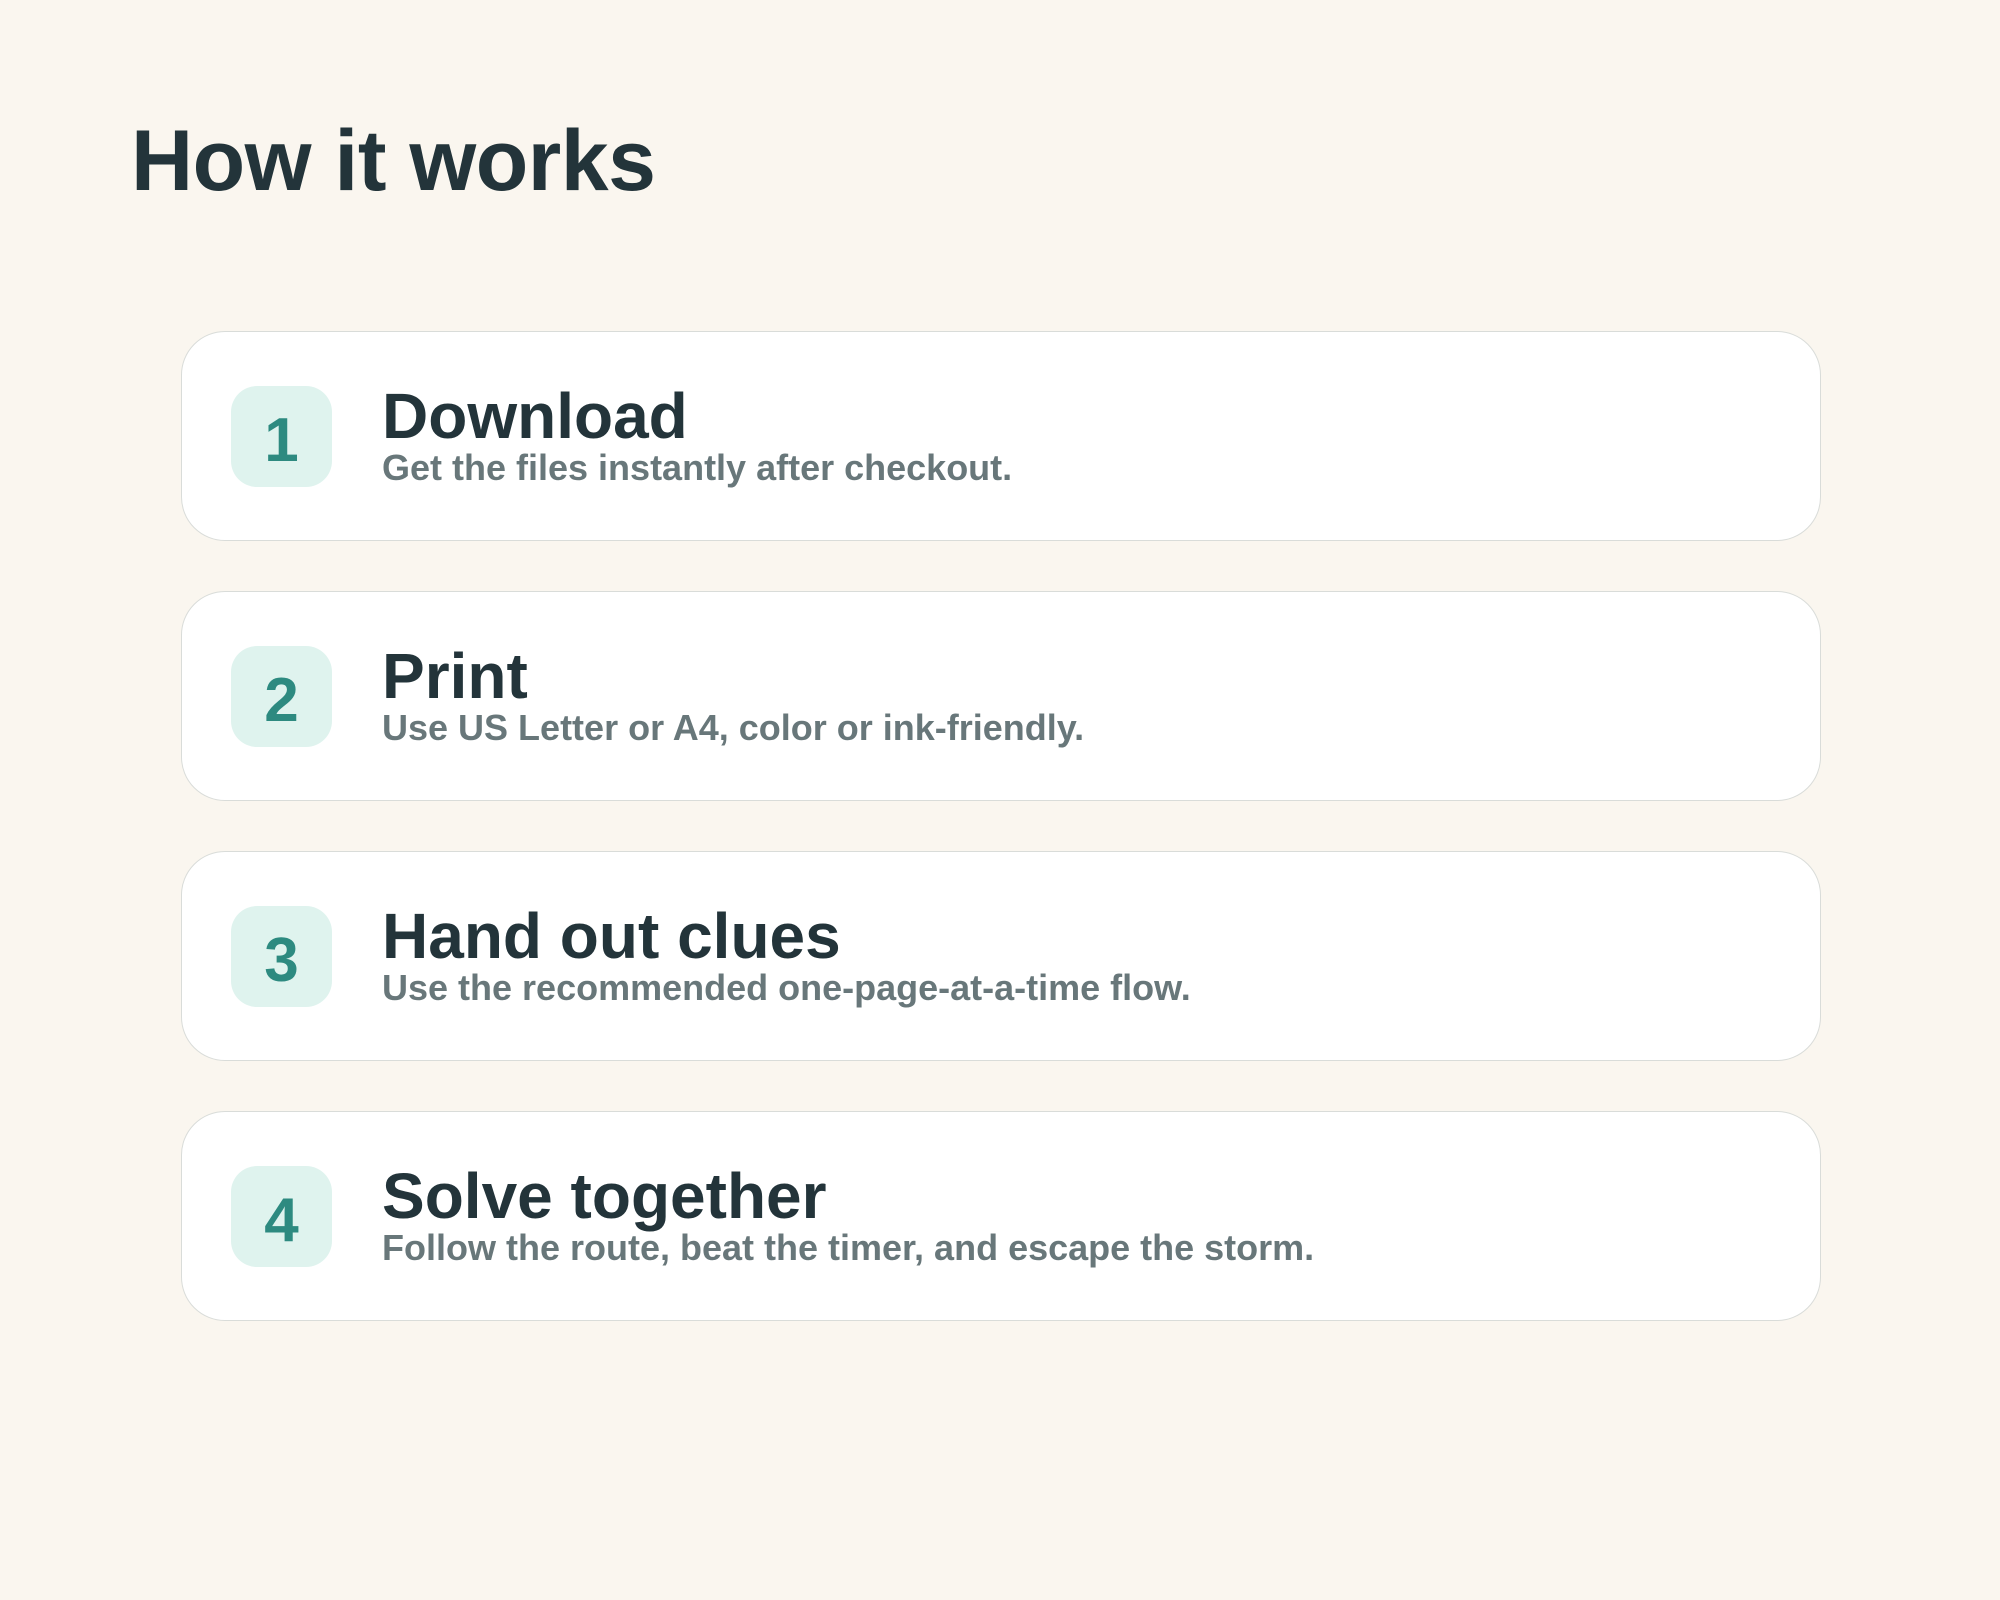 Image resolution: width=2000 pixels, height=1600 pixels. I want to click on step-title: Download, so click(535, 416).